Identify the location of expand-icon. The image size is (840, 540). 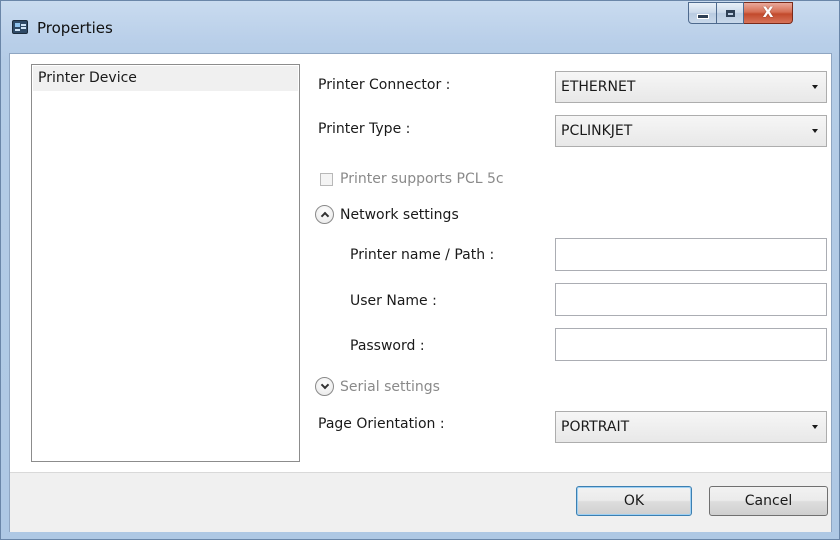
(324, 386).